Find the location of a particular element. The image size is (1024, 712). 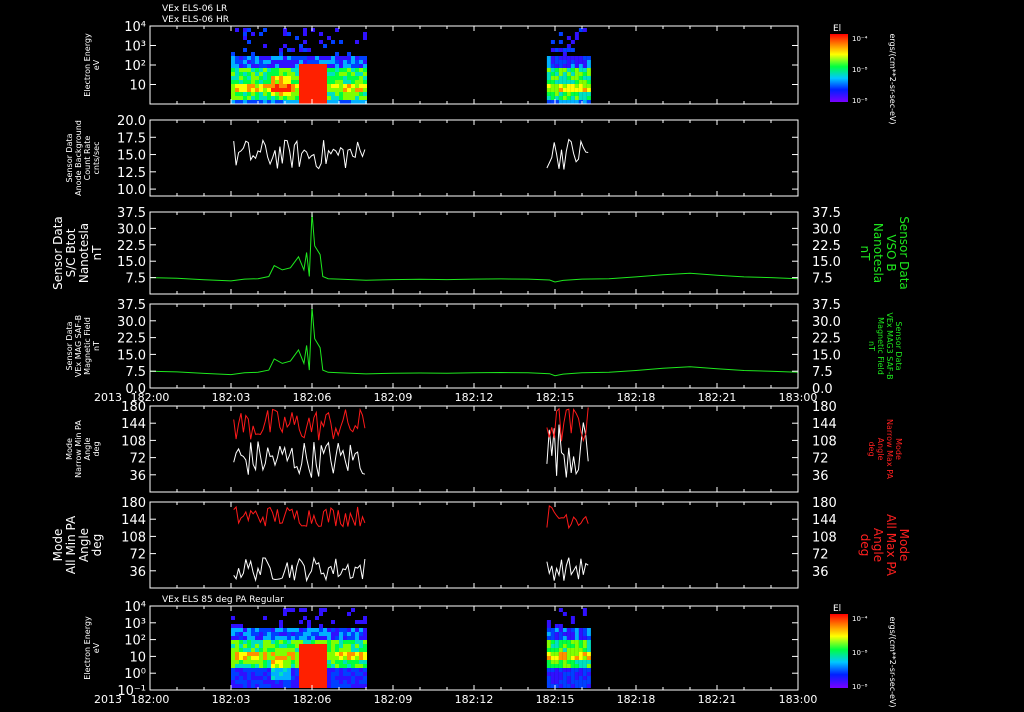

panel-1-ytick-label: 10² is located at coordinates (135, 66).